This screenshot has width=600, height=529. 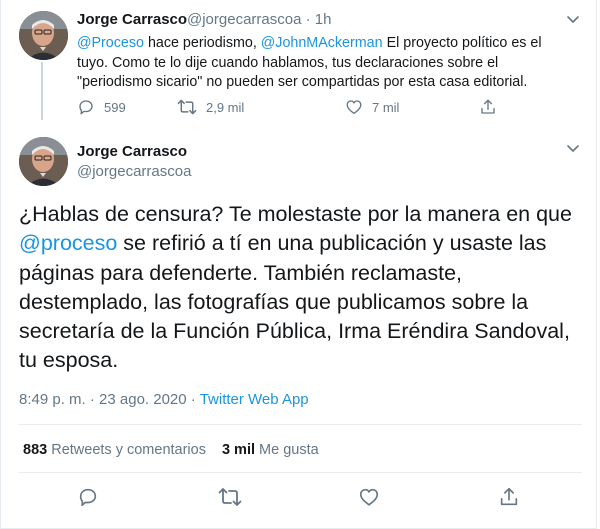 I want to click on likes-count: 3 mil, so click(x=238, y=450).